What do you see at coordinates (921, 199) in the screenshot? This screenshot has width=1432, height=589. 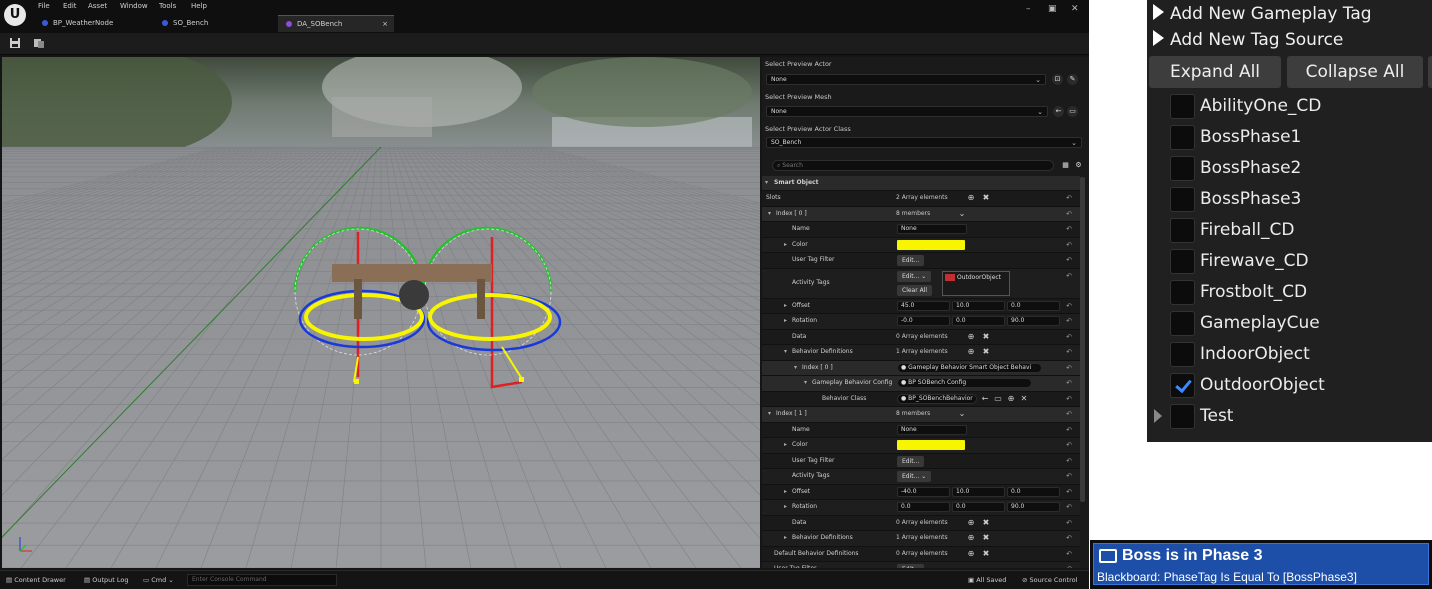 I see `slots-row: ▾Slots2 Array elements⊕✖↶` at bounding box center [921, 199].